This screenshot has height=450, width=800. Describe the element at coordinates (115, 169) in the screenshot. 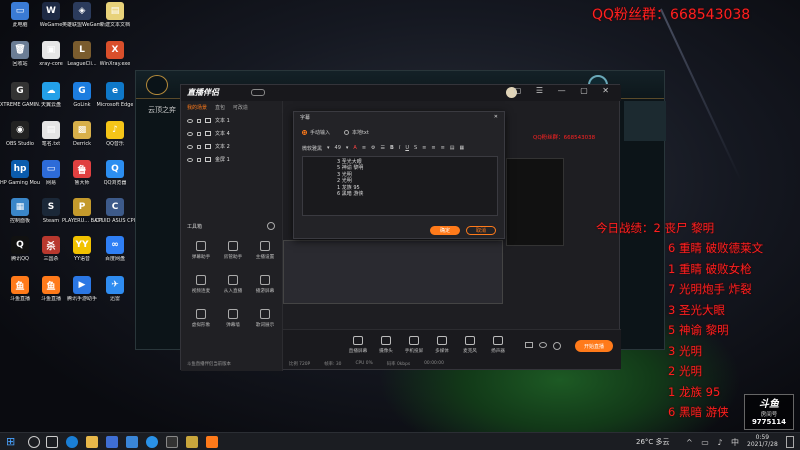

I see `app-icon: Q` at that location.